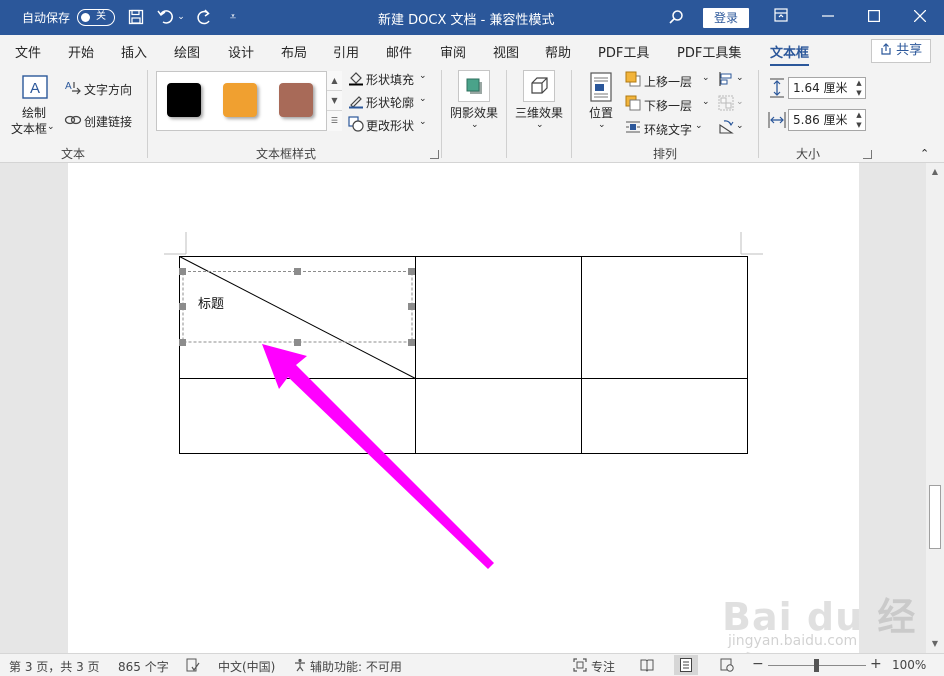 This screenshot has width=944, height=676. I want to click on shape-height-input: 1.64 厘米 ▲ ▼, so click(827, 88).